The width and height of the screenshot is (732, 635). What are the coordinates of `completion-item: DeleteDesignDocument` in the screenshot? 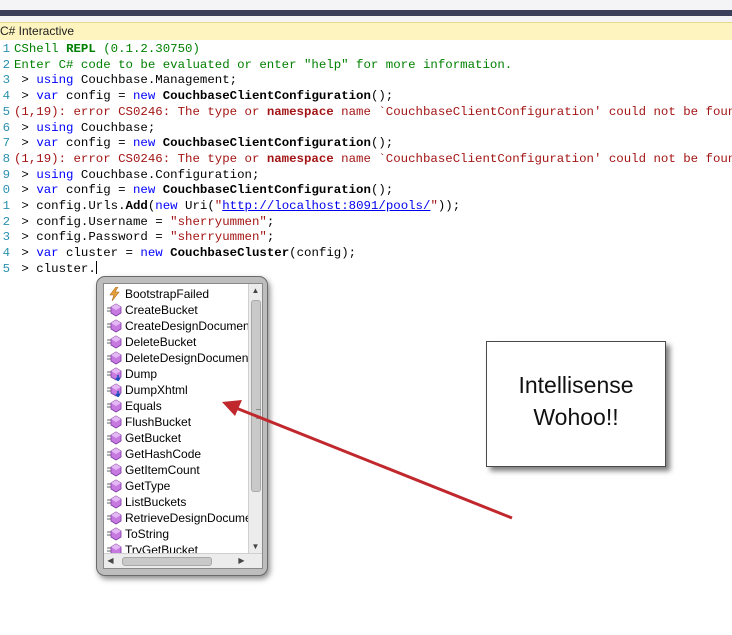 It's located at (176, 358).